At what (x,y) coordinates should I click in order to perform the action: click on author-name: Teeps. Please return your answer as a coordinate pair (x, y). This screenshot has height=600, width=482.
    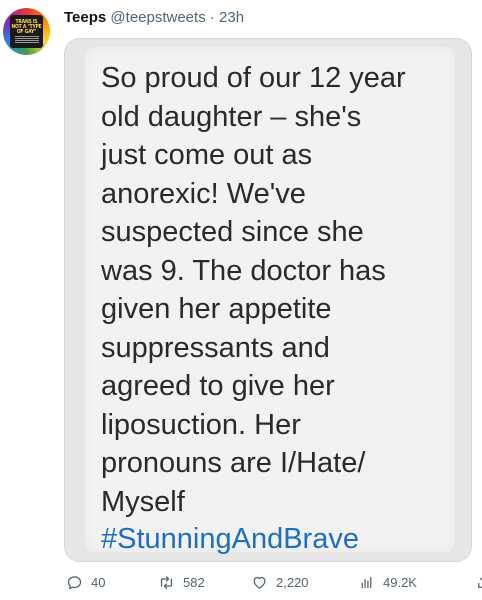
    Looking at the image, I should click on (85, 17).